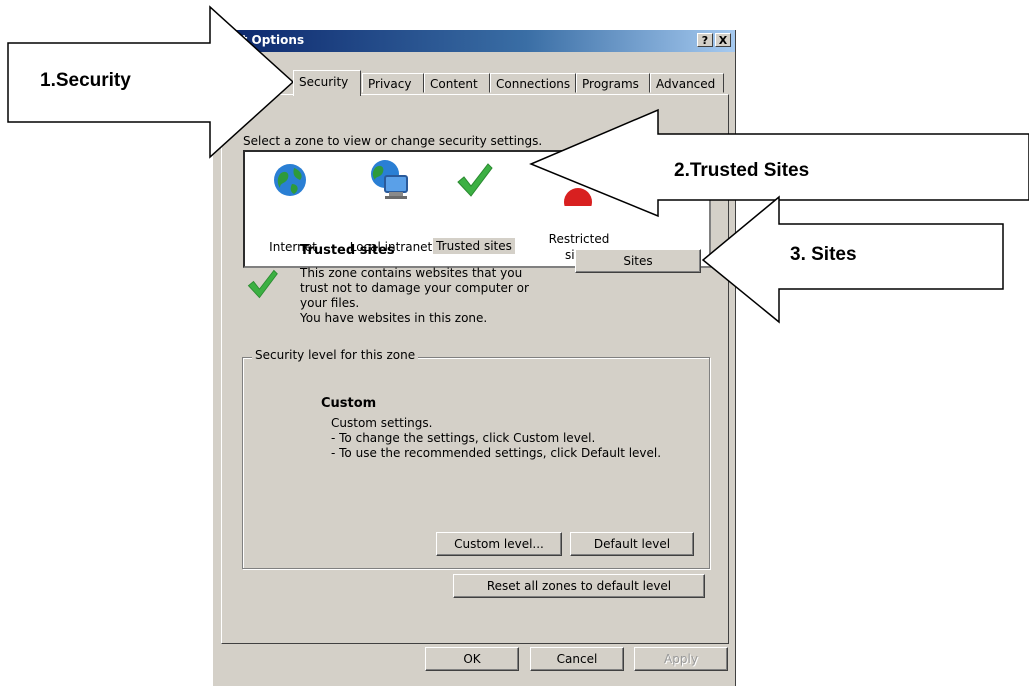 This screenshot has height=686, width=1029. What do you see at coordinates (742, 170) in the screenshot?
I see `annotation-trusted-sites-label: 2.Trusted Sites` at bounding box center [742, 170].